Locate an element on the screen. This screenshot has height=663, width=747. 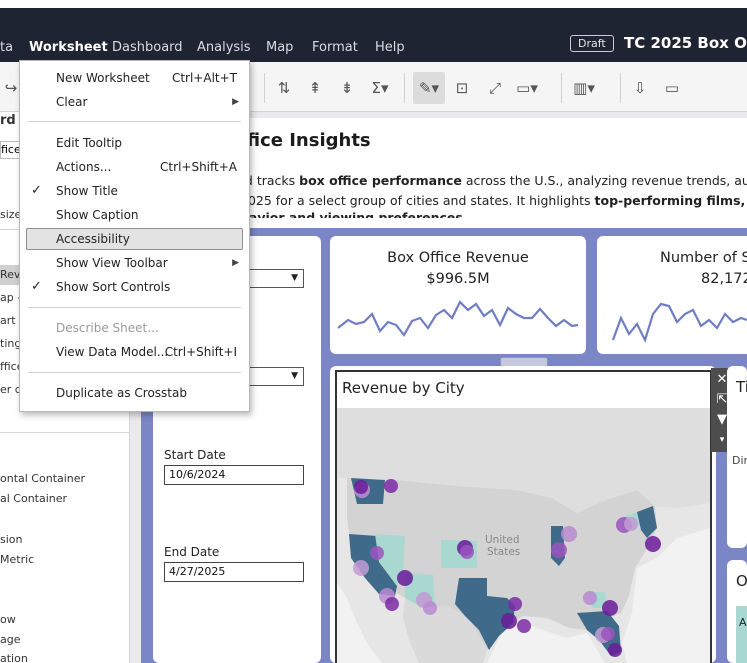
swap-rows-columns-icon: ⇅ is located at coordinates (284, 88).